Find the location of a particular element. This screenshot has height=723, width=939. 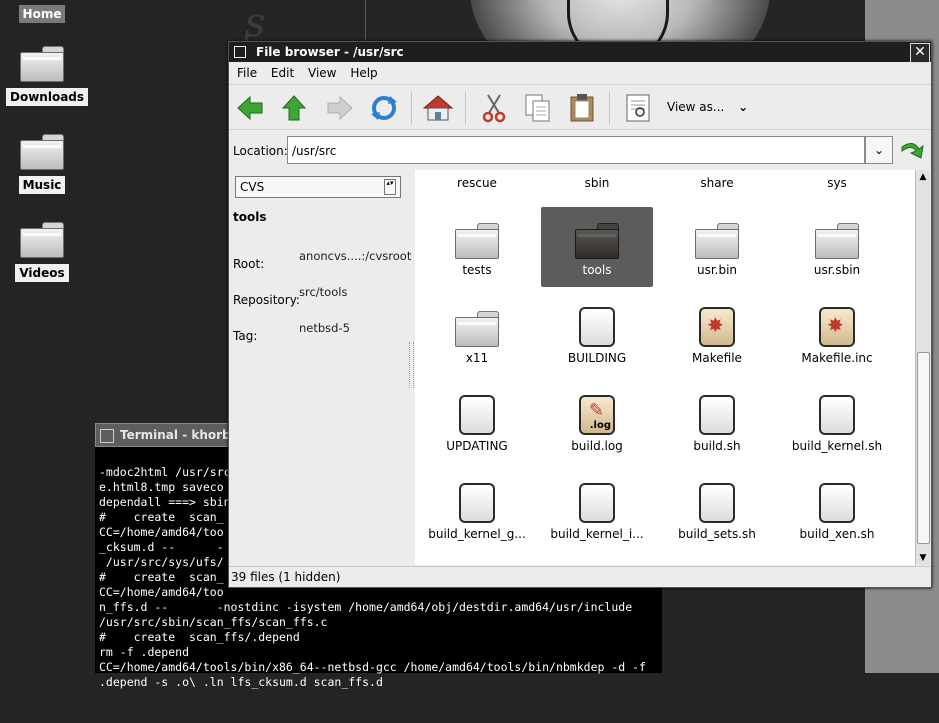

desktop-icon-downloads: Downloads is located at coordinates (47, 76).